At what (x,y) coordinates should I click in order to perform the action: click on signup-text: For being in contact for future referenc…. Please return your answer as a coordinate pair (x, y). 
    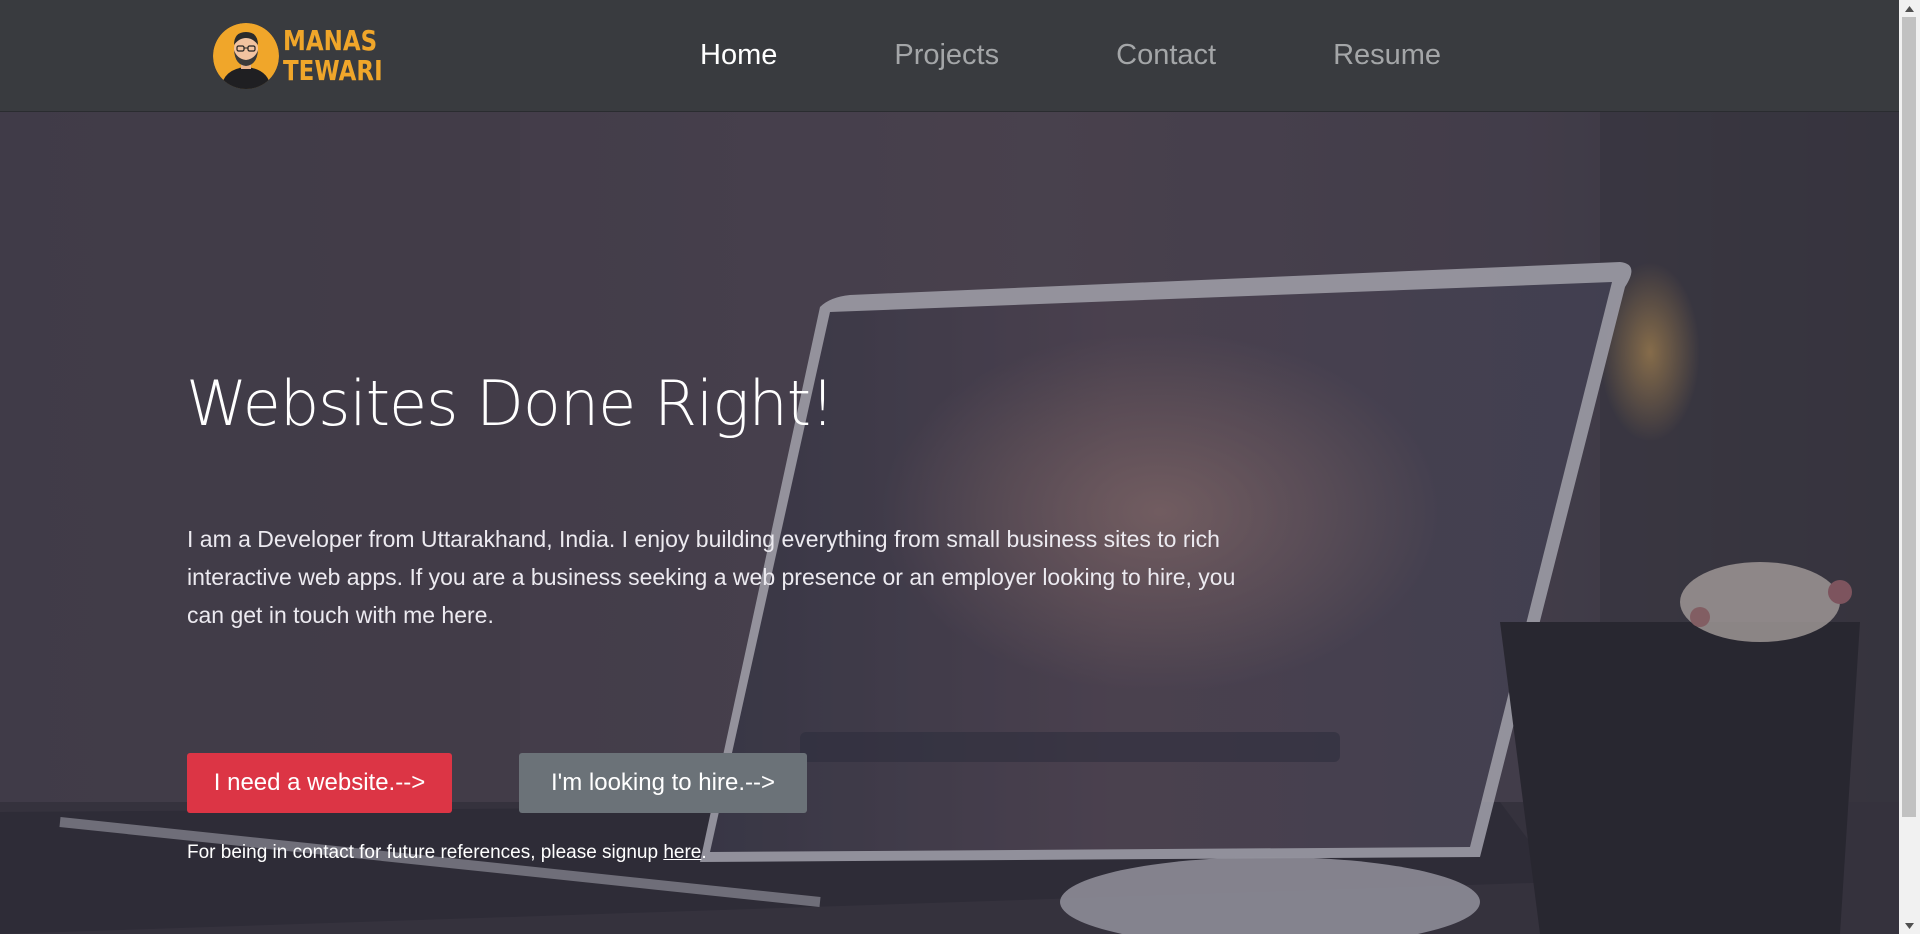
    Looking at the image, I should click on (425, 852).